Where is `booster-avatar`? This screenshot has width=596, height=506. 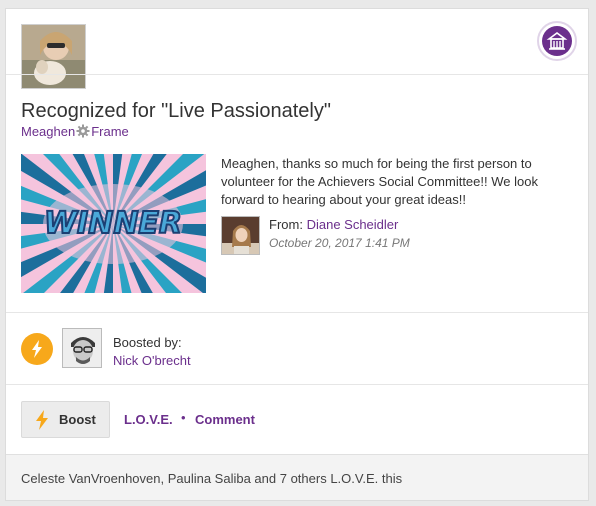 booster-avatar is located at coordinates (82, 348).